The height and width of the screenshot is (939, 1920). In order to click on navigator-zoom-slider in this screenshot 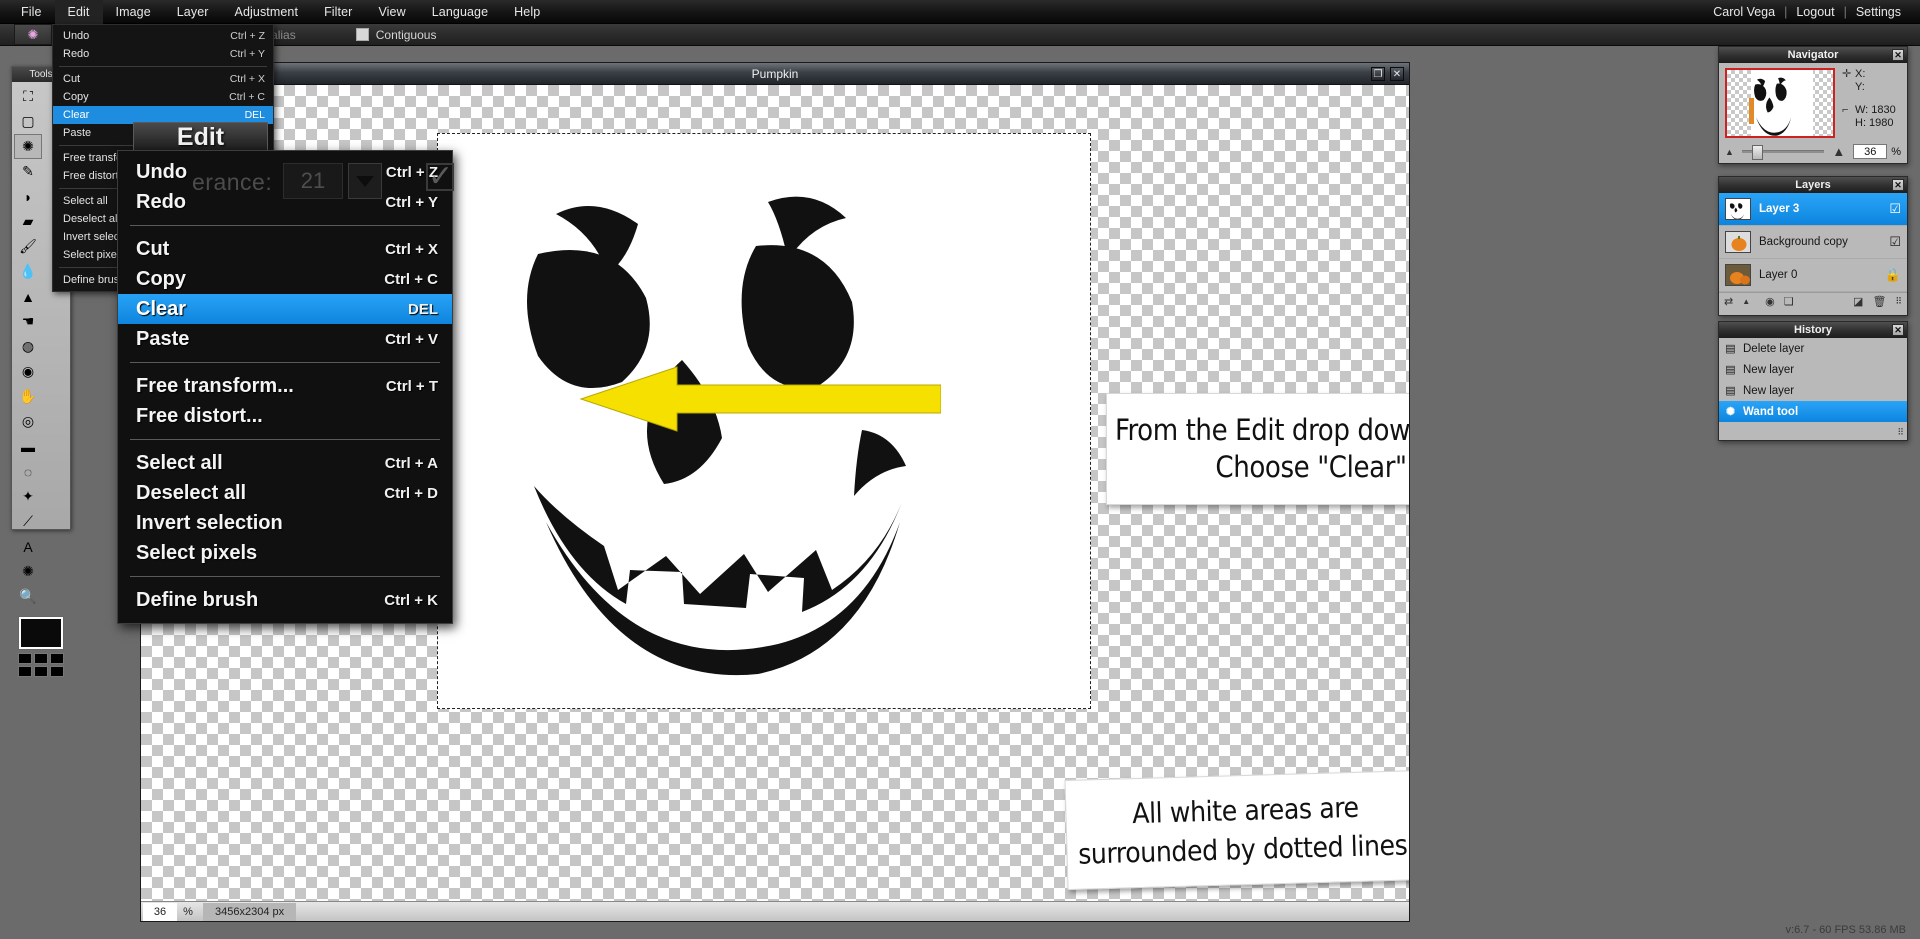, I will do `click(1783, 152)`.